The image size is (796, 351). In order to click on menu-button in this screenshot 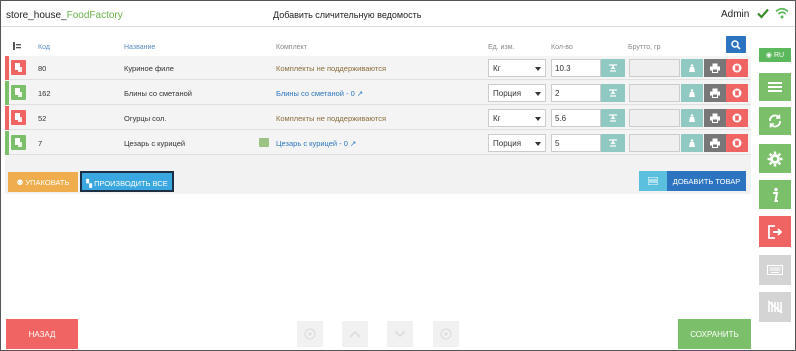, I will do `click(775, 87)`.